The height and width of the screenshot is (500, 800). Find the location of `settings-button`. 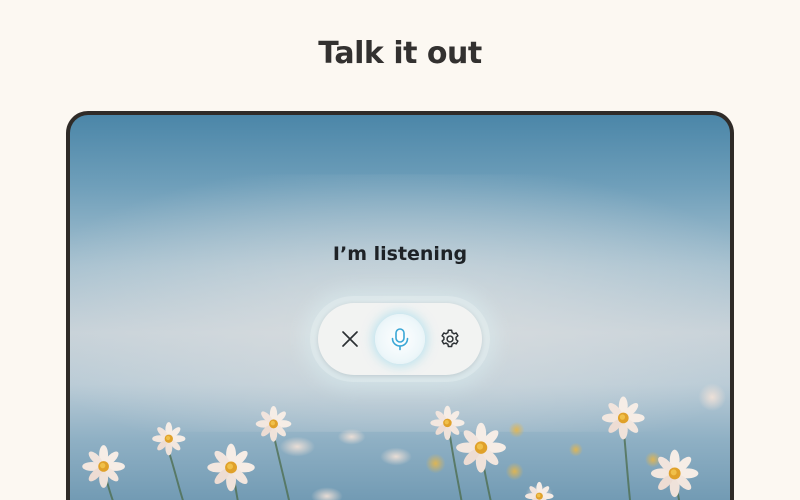

settings-button is located at coordinates (450, 339).